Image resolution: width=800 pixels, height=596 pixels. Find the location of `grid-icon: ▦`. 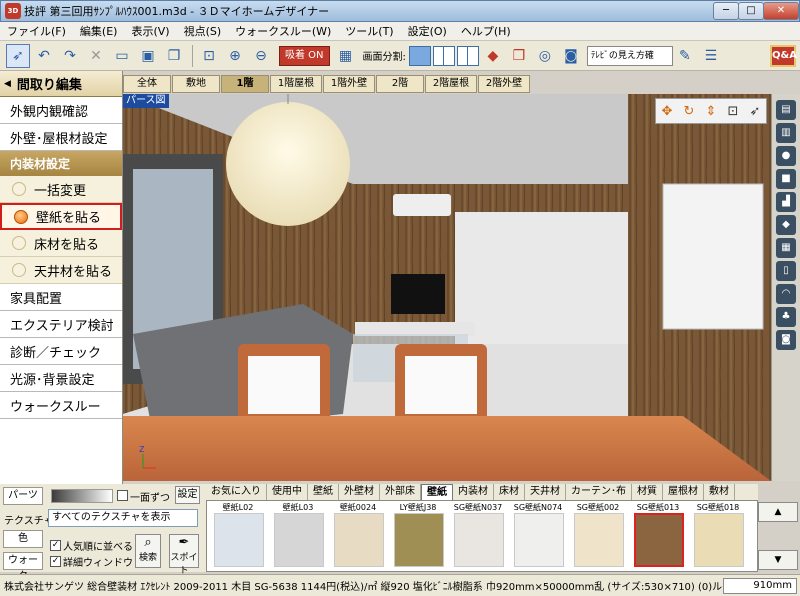

grid-icon: ▦ is located at coordinates (346, 56).